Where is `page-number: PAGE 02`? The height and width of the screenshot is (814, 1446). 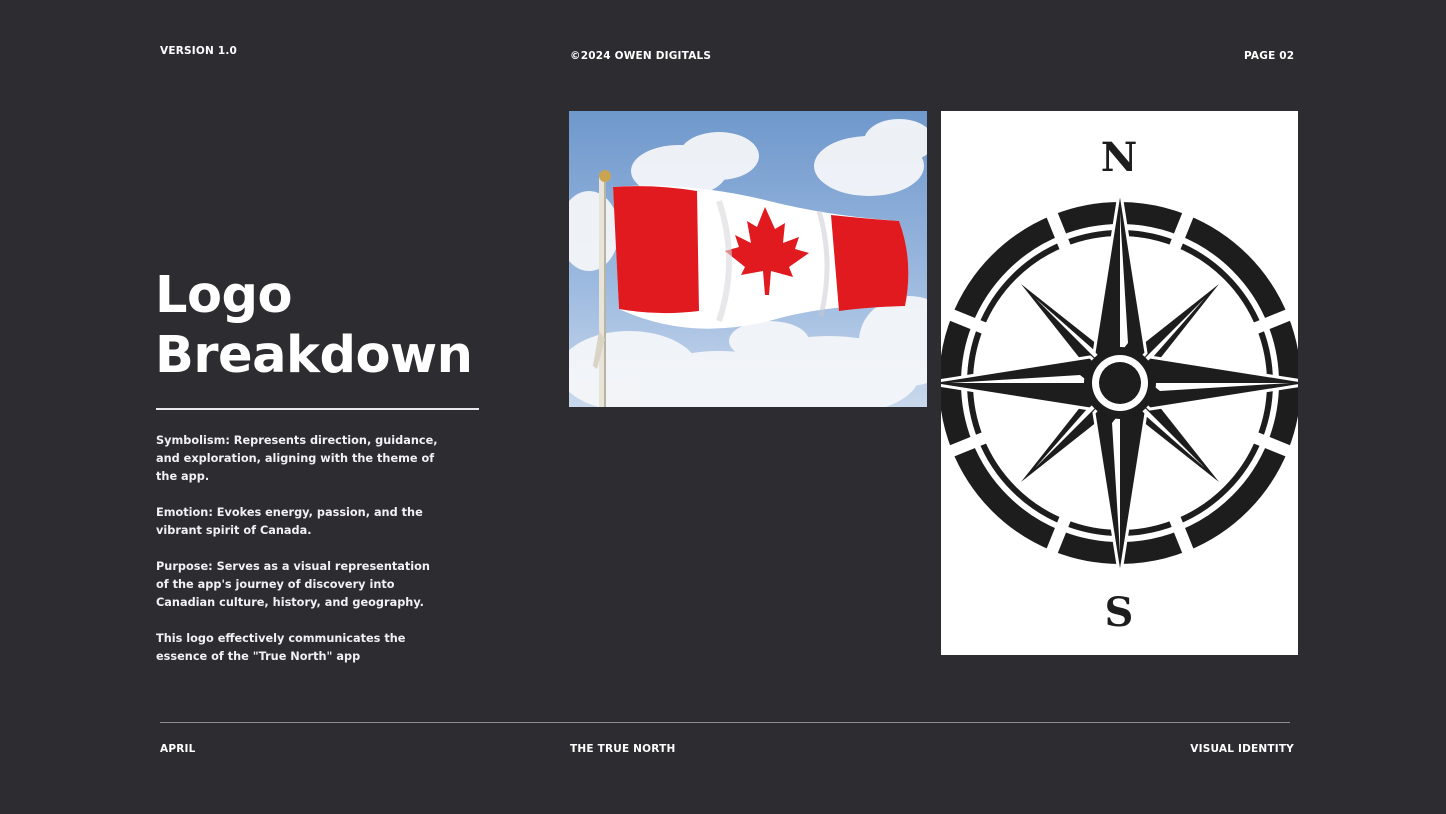 page-number: PAGE 02 is located at coordinates (1269, 56).